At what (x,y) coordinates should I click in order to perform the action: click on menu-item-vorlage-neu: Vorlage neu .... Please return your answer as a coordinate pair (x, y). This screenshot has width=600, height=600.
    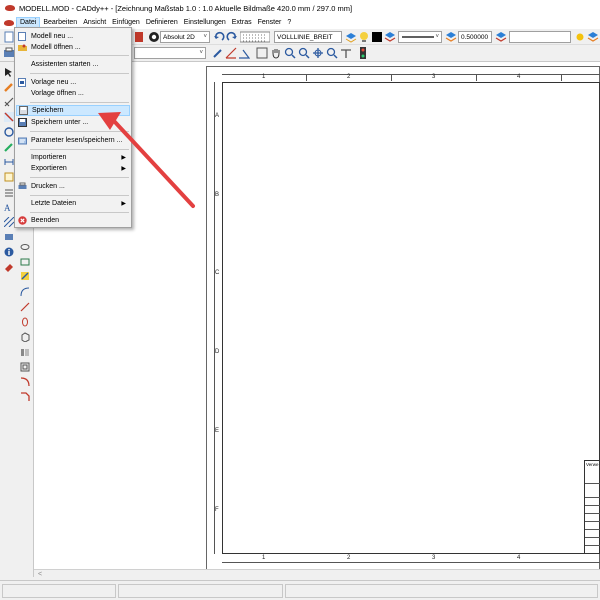
    Looking at the image, I should click on (73, 82).